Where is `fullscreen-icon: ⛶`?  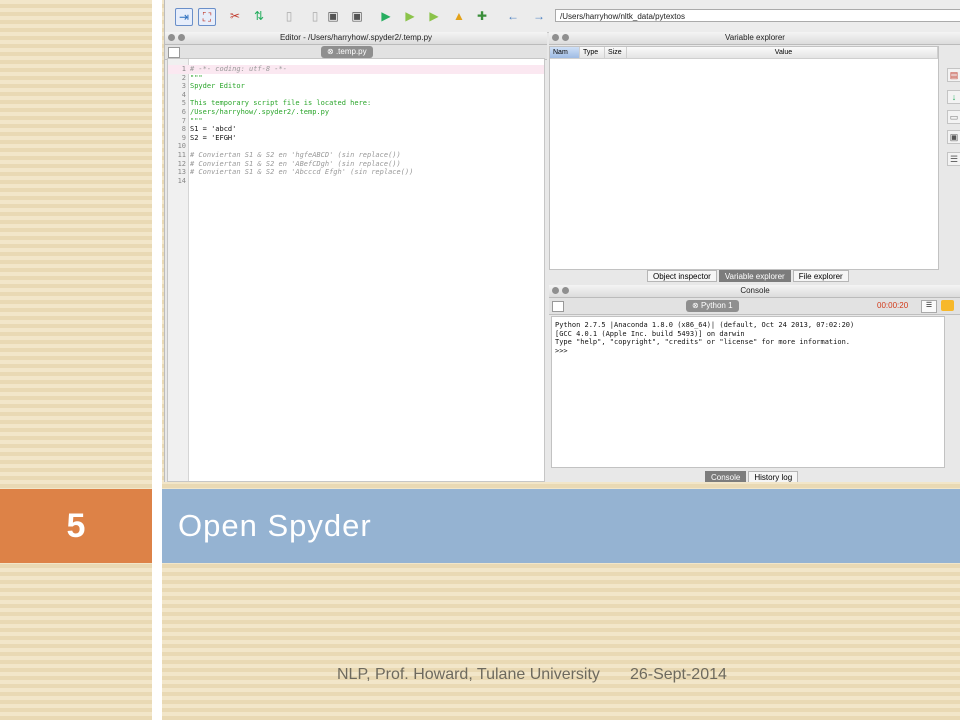 fullscreen-icon: ⛶ is located at coordinates (207, 17).